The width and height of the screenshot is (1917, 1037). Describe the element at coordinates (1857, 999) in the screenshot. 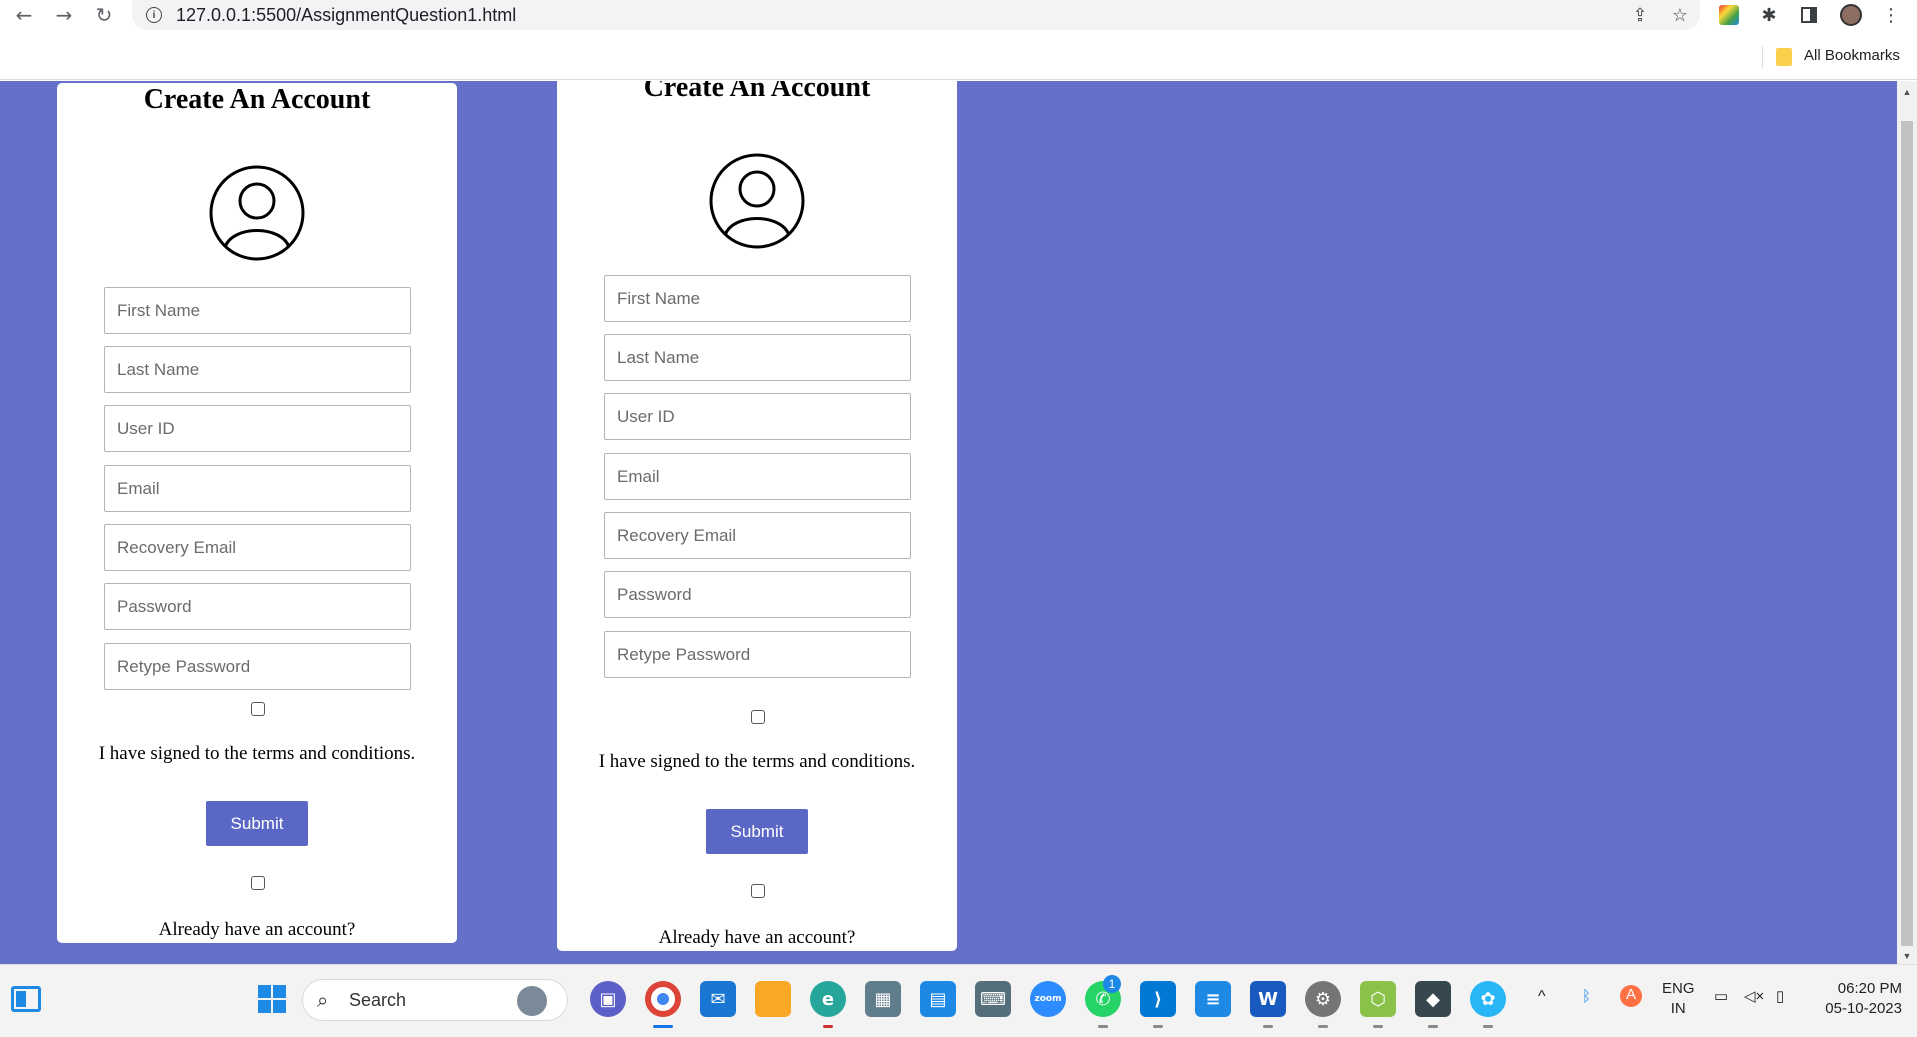

I see `clock: 06:20 PM 05-10-2023` at that location.